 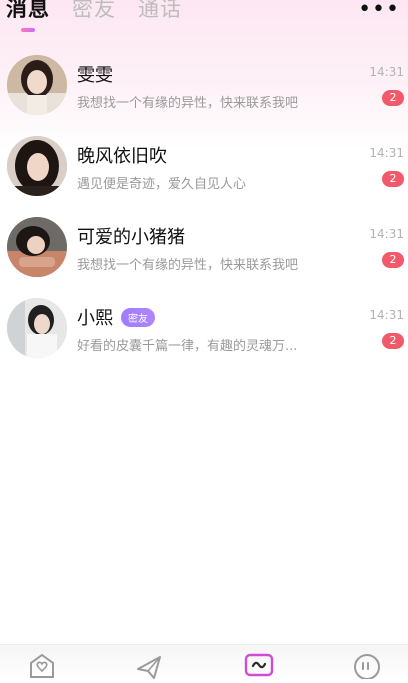 I want to click on chat-wave-icon-svg, so click(x=259, y=665).